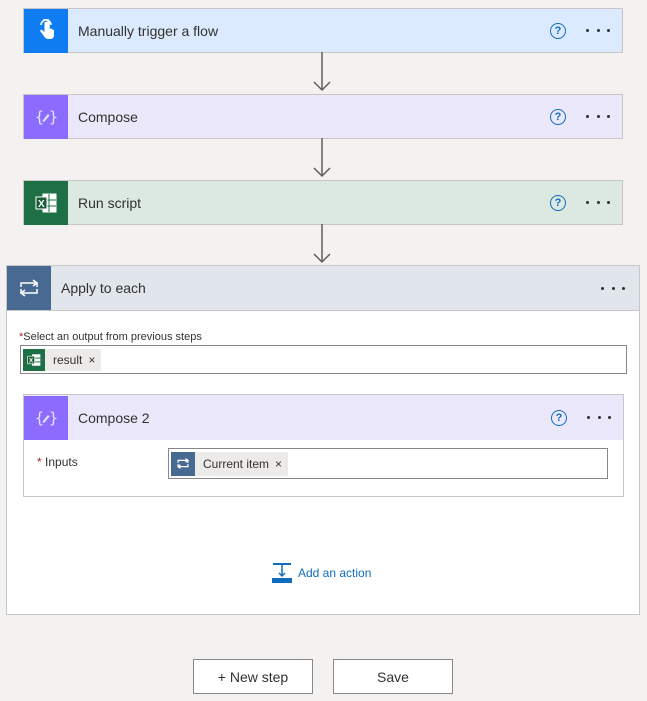  I want to click on step-title: Run script, so click(110, 202).